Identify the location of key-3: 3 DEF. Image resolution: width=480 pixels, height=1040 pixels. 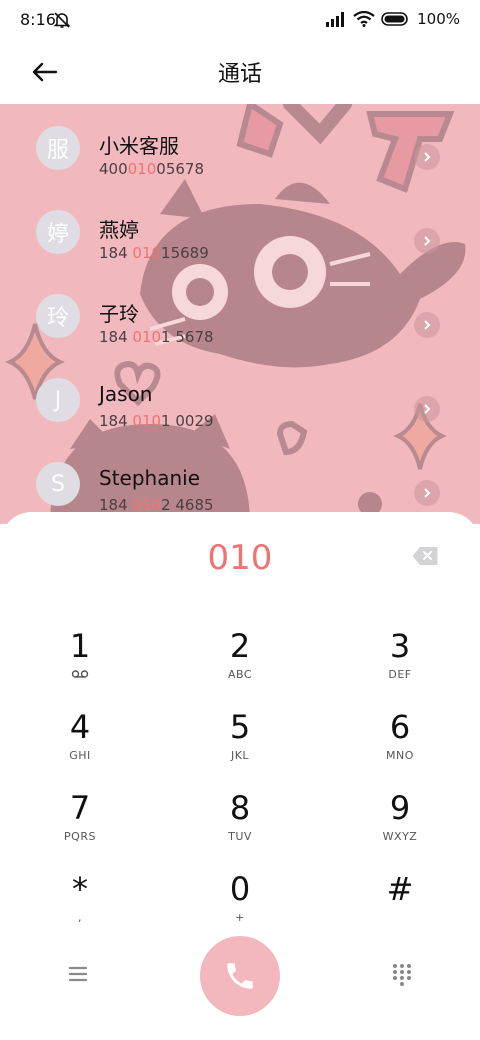
(400, 663).